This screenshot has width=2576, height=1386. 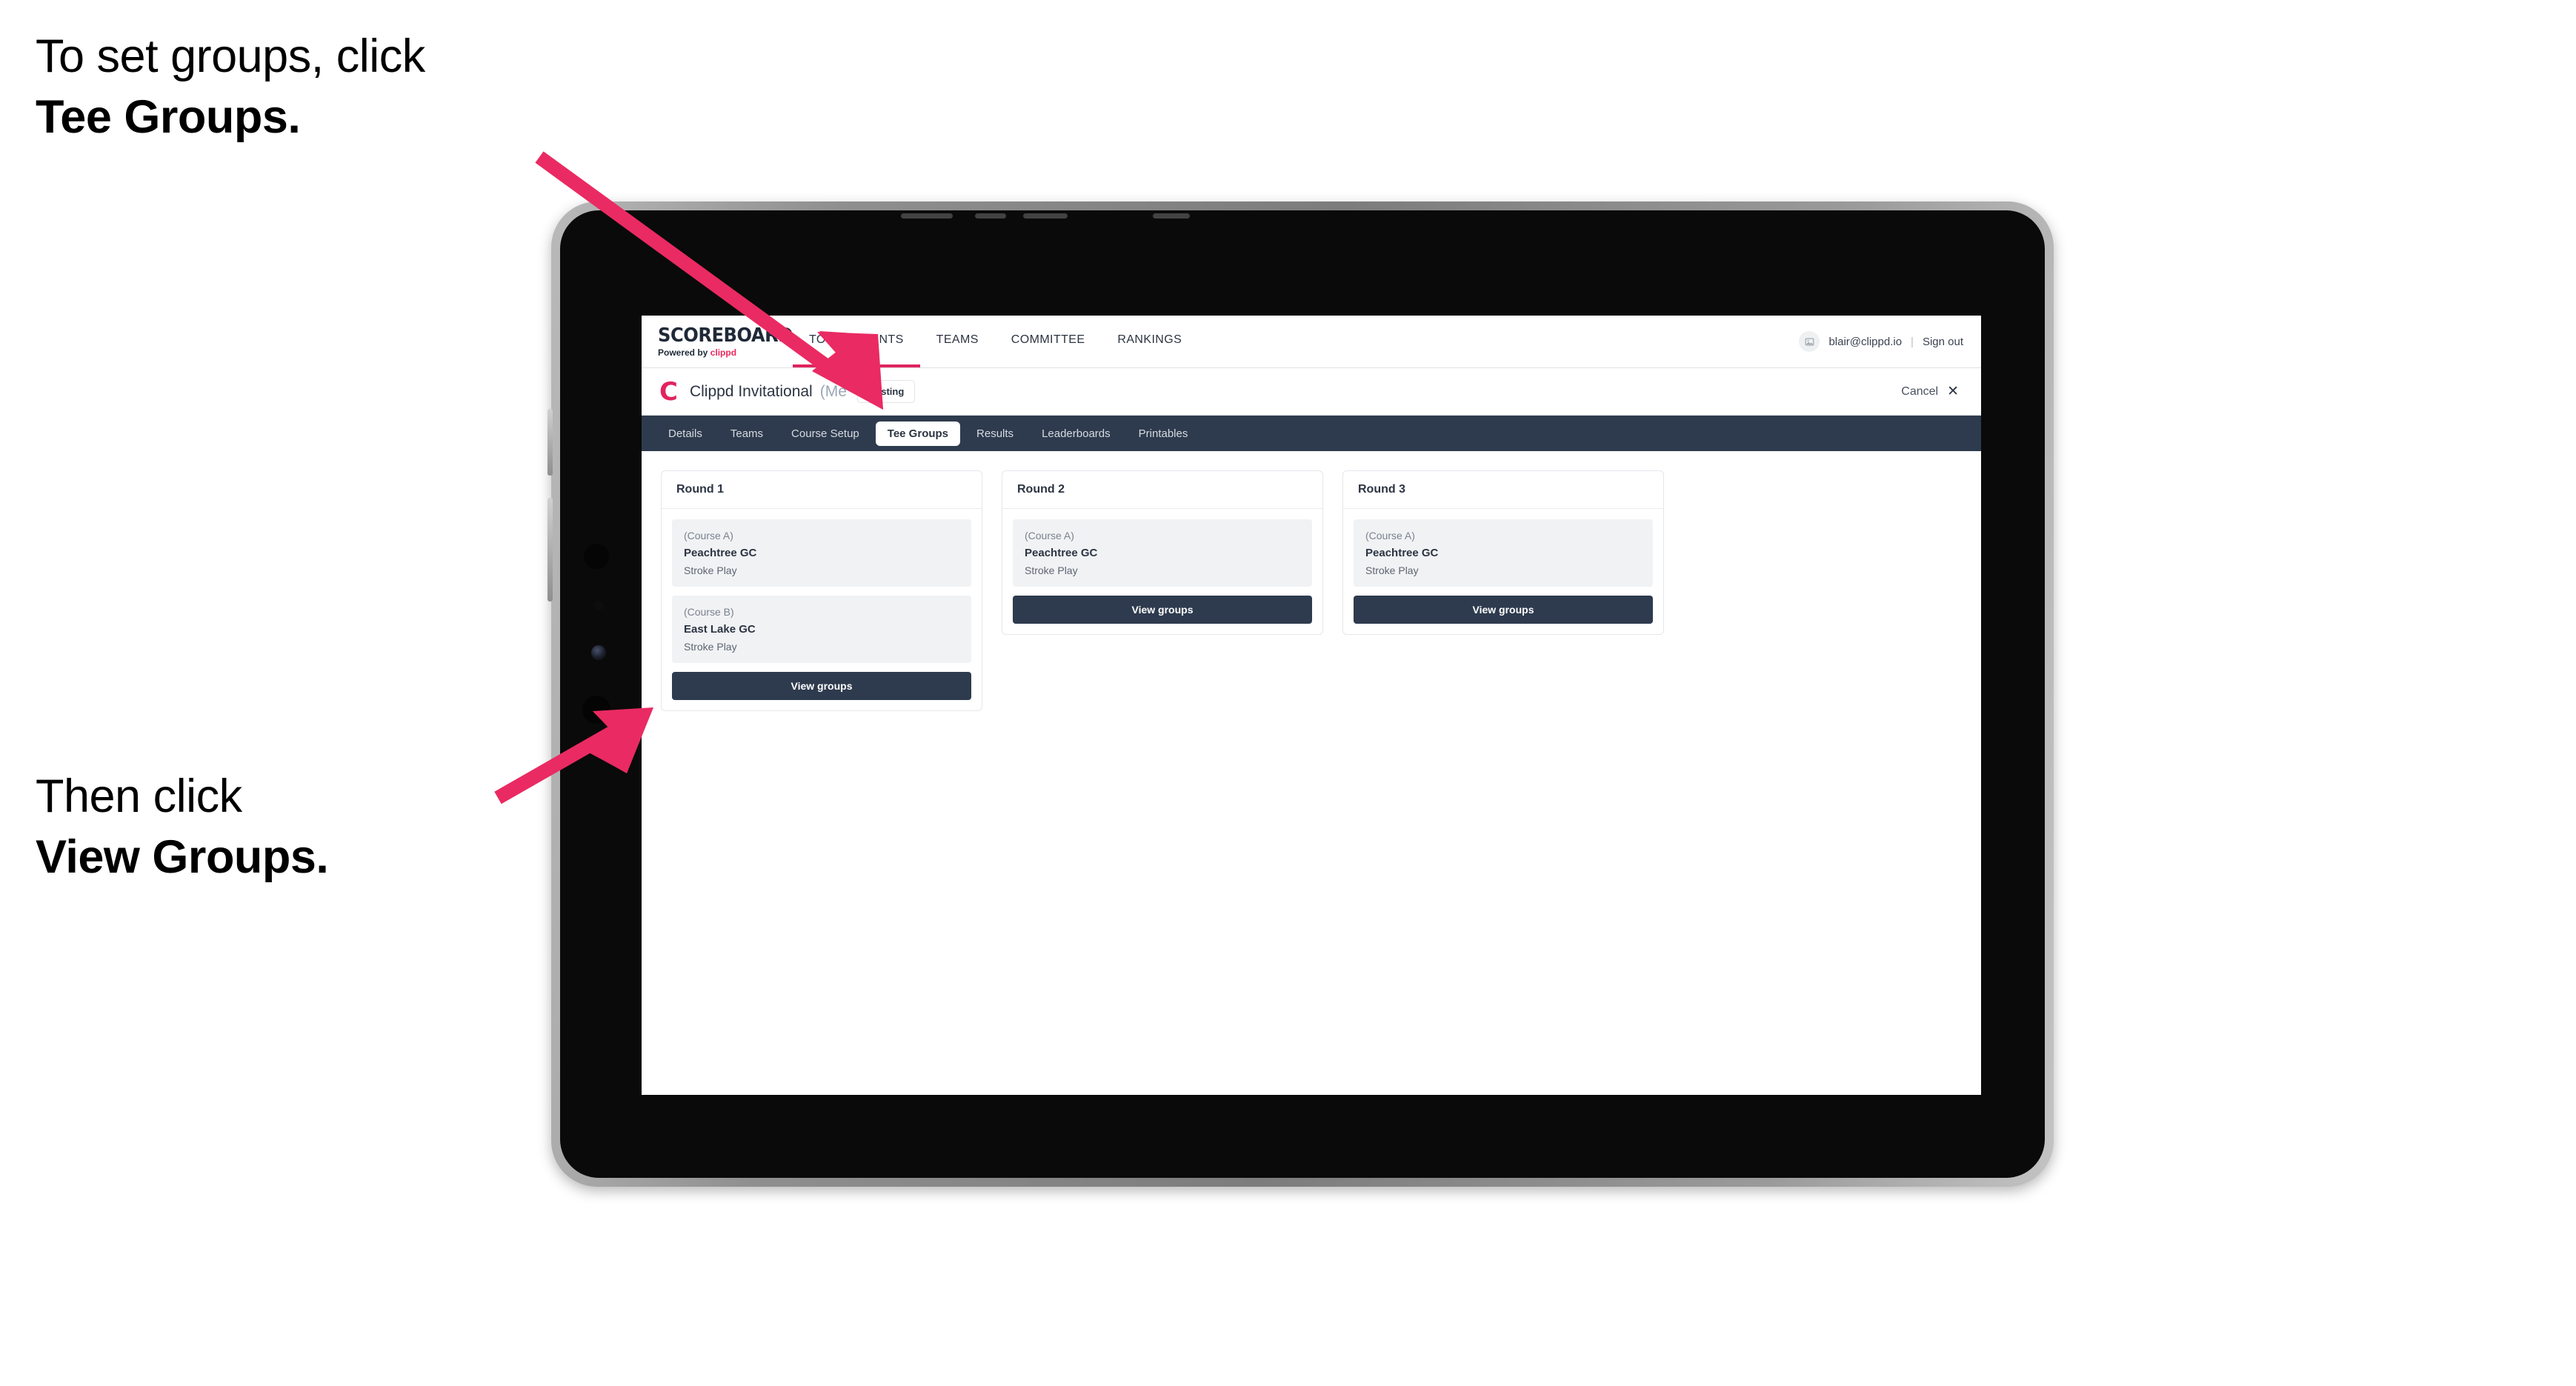 What do you see at coordinates (182, 856) in the screenshot?
I see `instruction-bottom-line2: View Groups.` at bounding box center [182, 856].